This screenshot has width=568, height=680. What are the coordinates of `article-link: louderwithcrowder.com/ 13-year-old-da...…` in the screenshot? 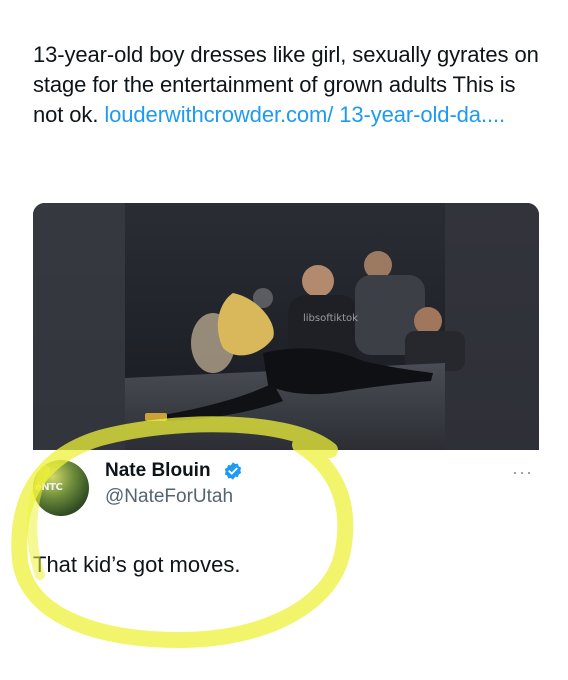 It's located at (304, 114).